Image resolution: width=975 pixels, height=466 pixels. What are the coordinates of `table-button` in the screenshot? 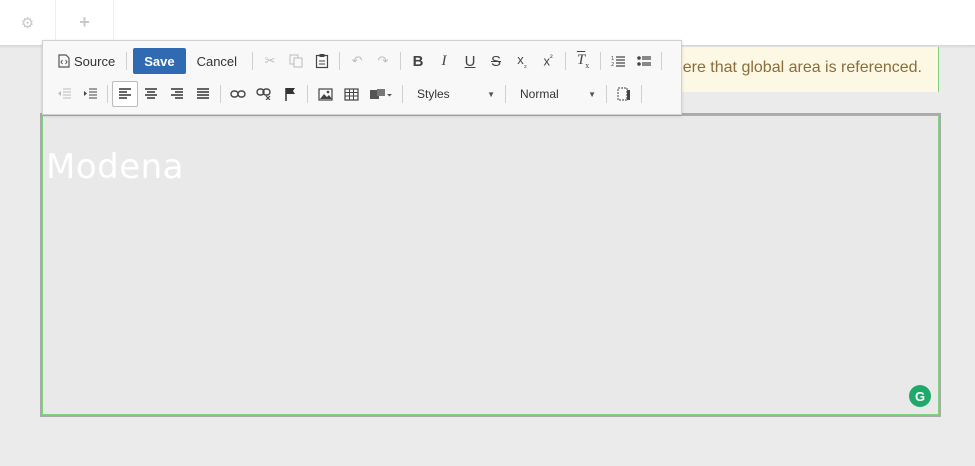 It's located at (351, 94).